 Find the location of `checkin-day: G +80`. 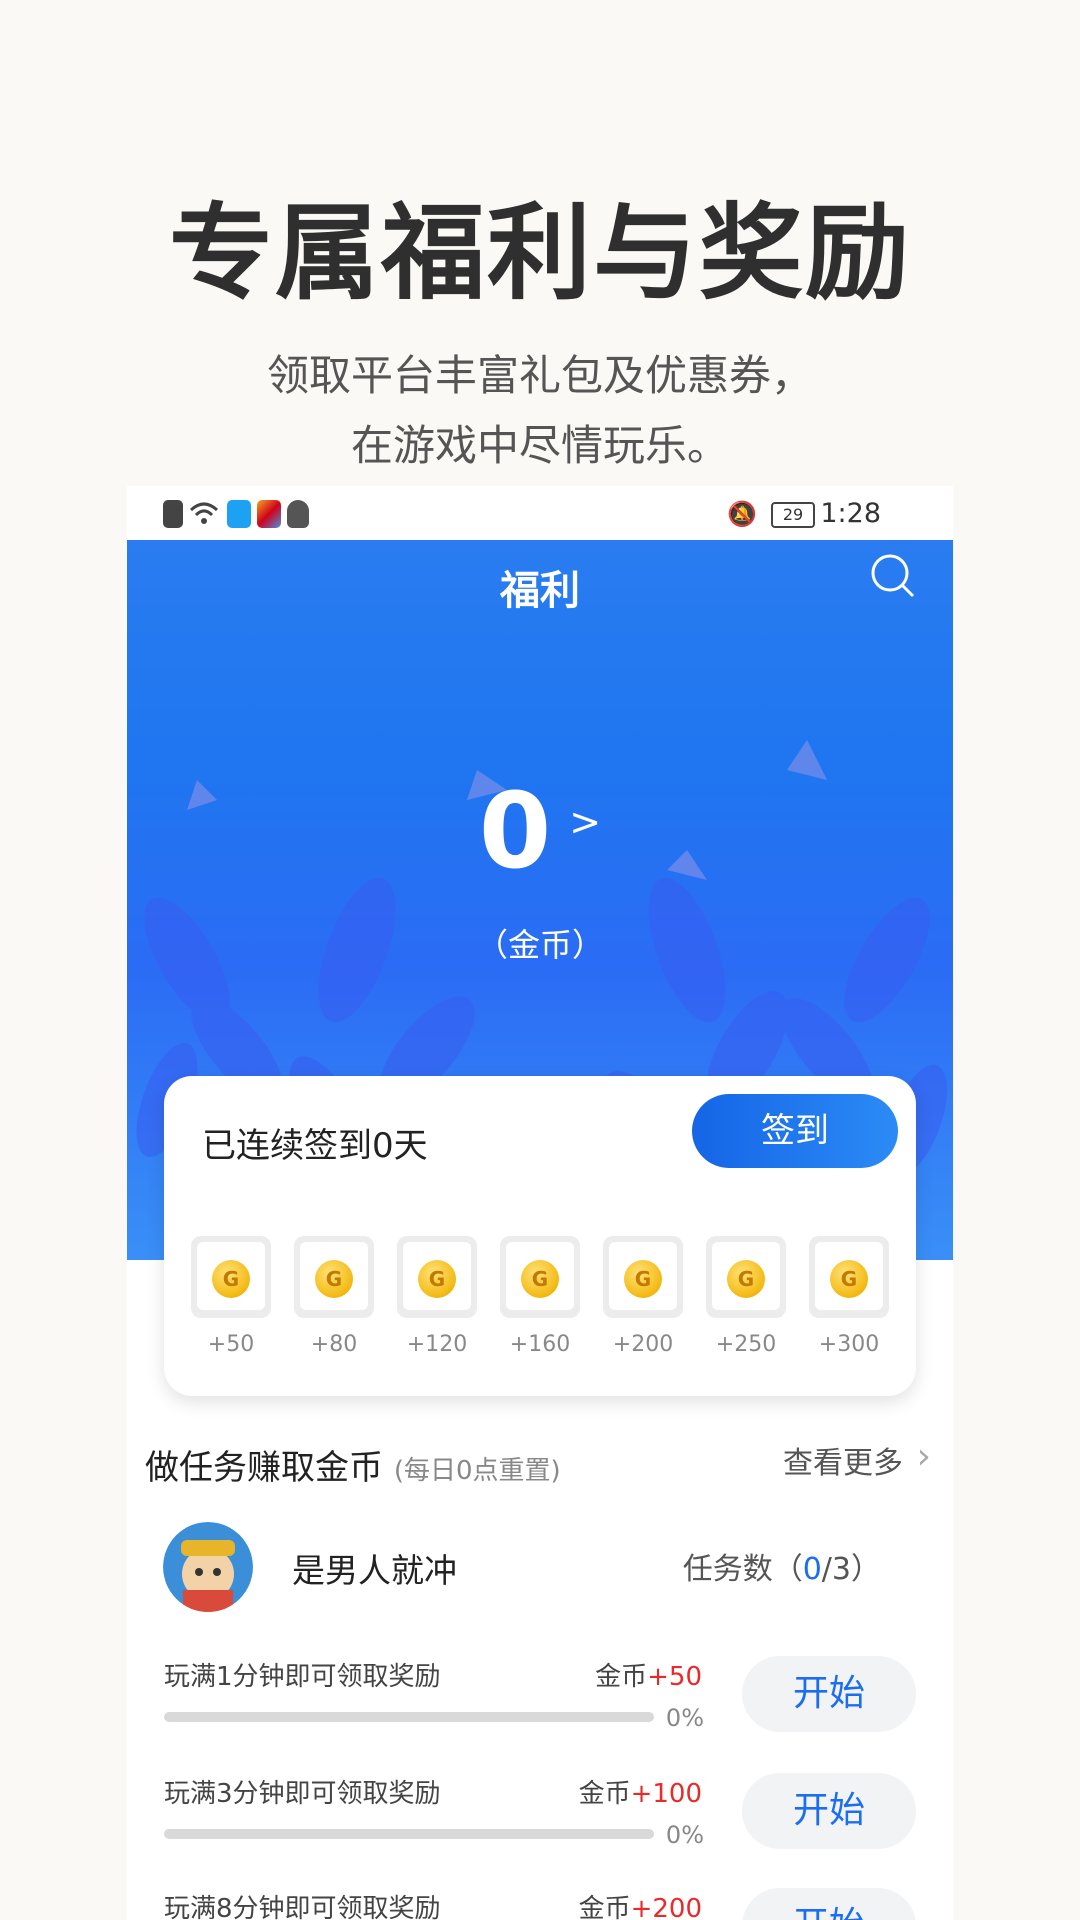

checkin-day: G +80 is located at coordinates (334, 1296).